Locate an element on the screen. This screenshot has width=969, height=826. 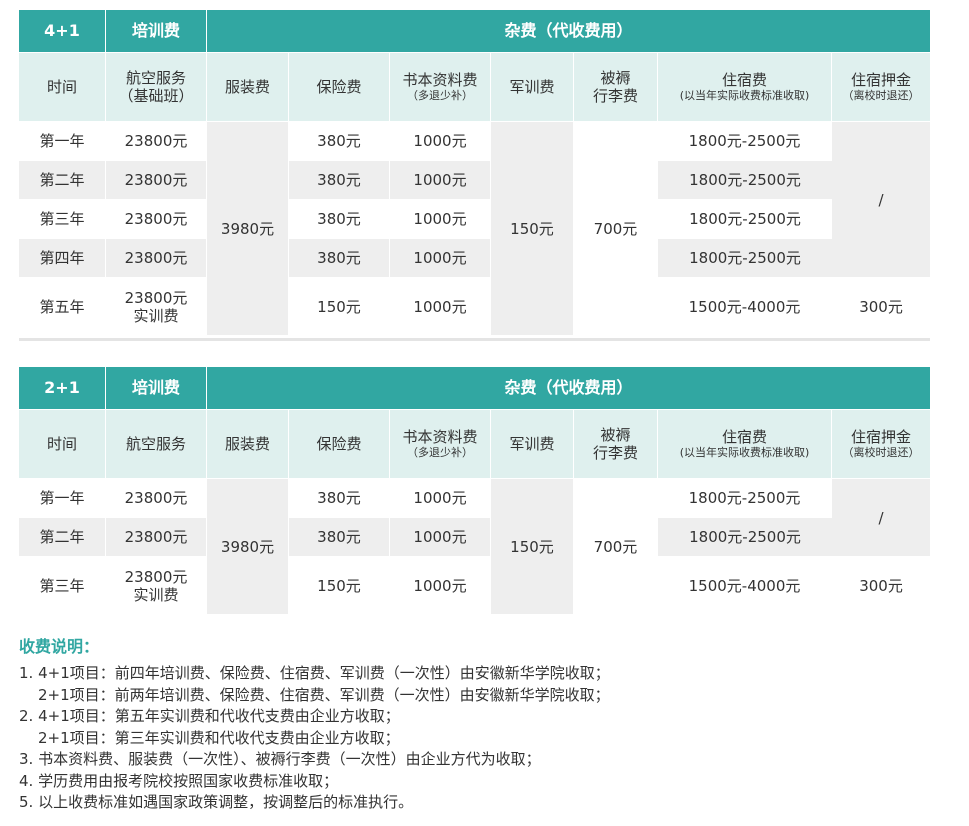
note-line: 4. 学历费用由报考院校按照国家收费标准收取； is located at coordinates (179, 780).